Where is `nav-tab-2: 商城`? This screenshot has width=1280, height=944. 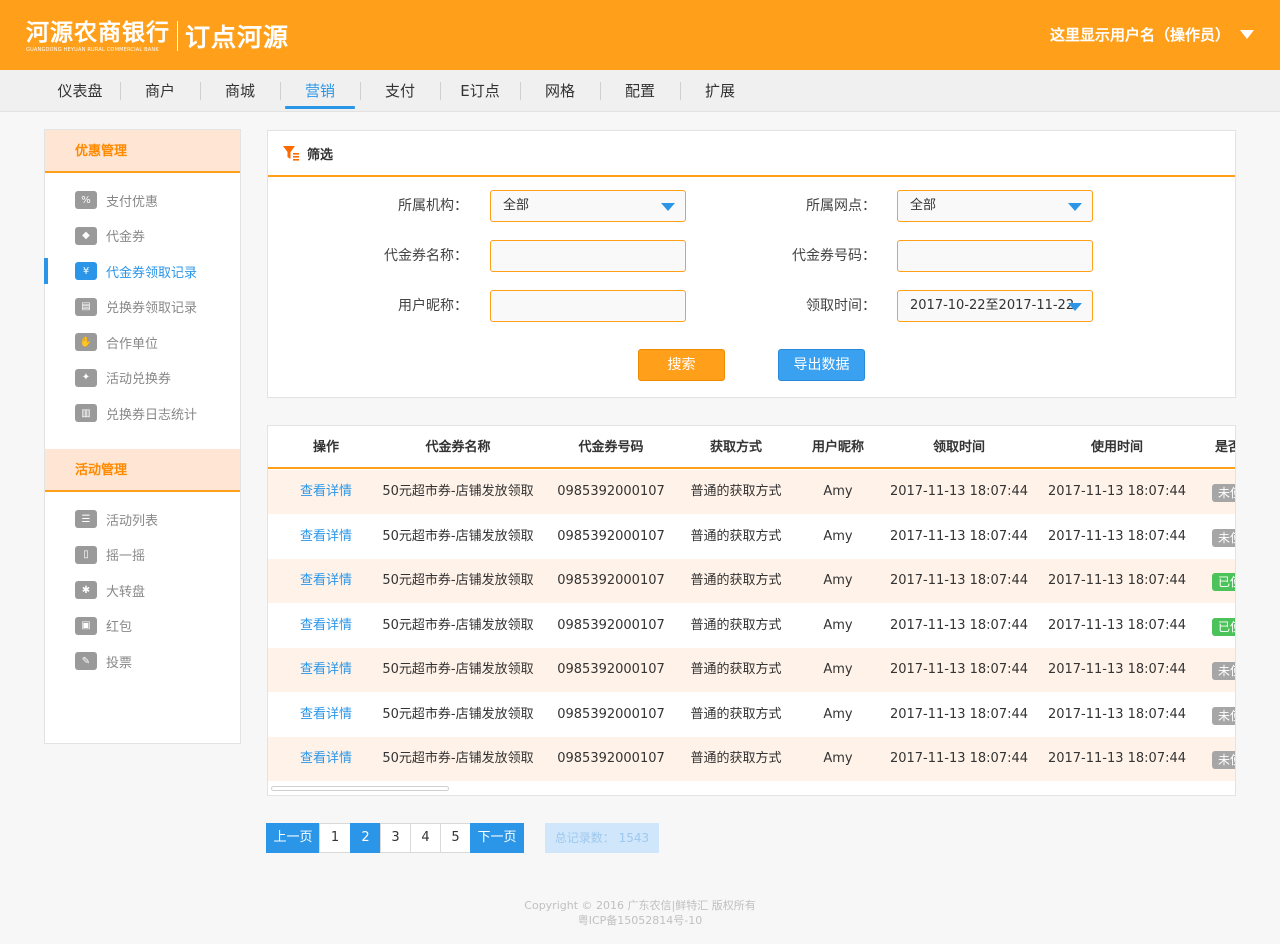 nav-tab-2: 商城 is located at coordinates (240, 91).